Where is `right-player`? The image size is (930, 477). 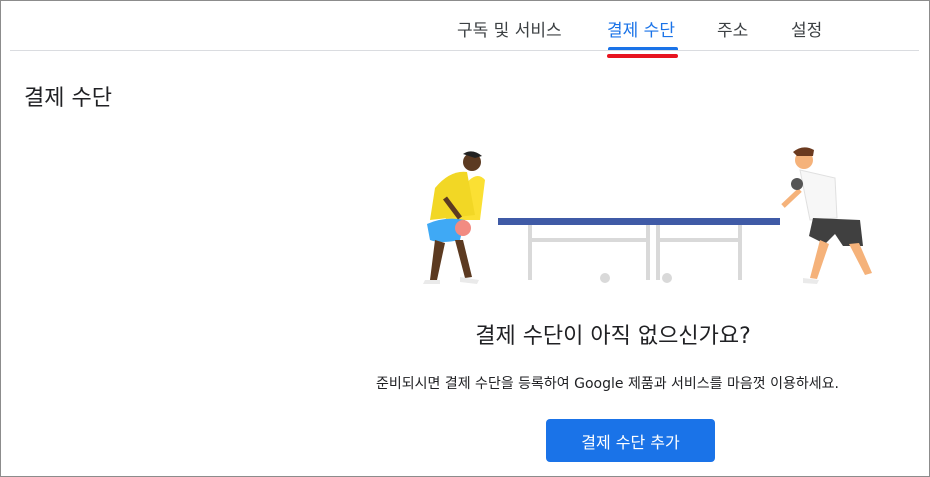
right-player is located at coordinates (826, 215).